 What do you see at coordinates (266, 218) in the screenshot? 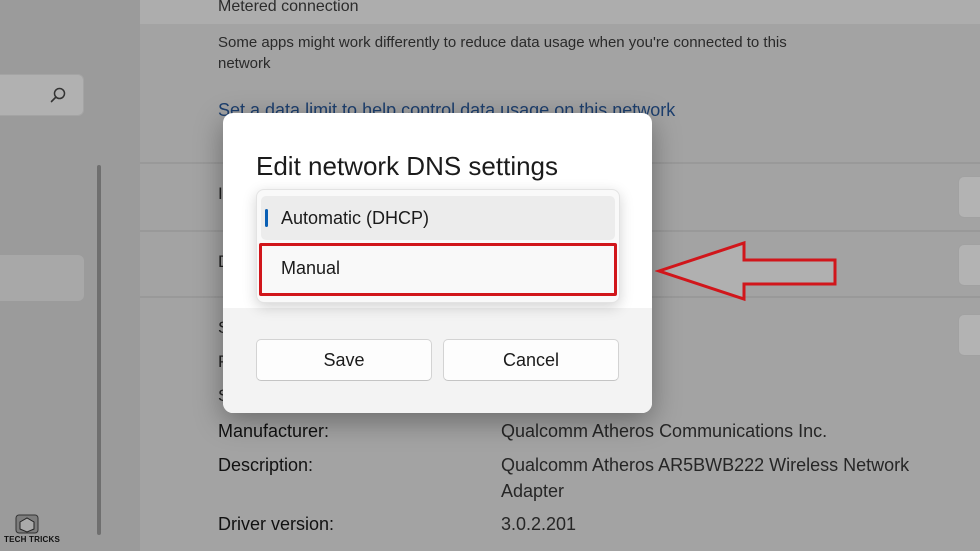
I see `selected-indicator` at bounding box center [266, 218].